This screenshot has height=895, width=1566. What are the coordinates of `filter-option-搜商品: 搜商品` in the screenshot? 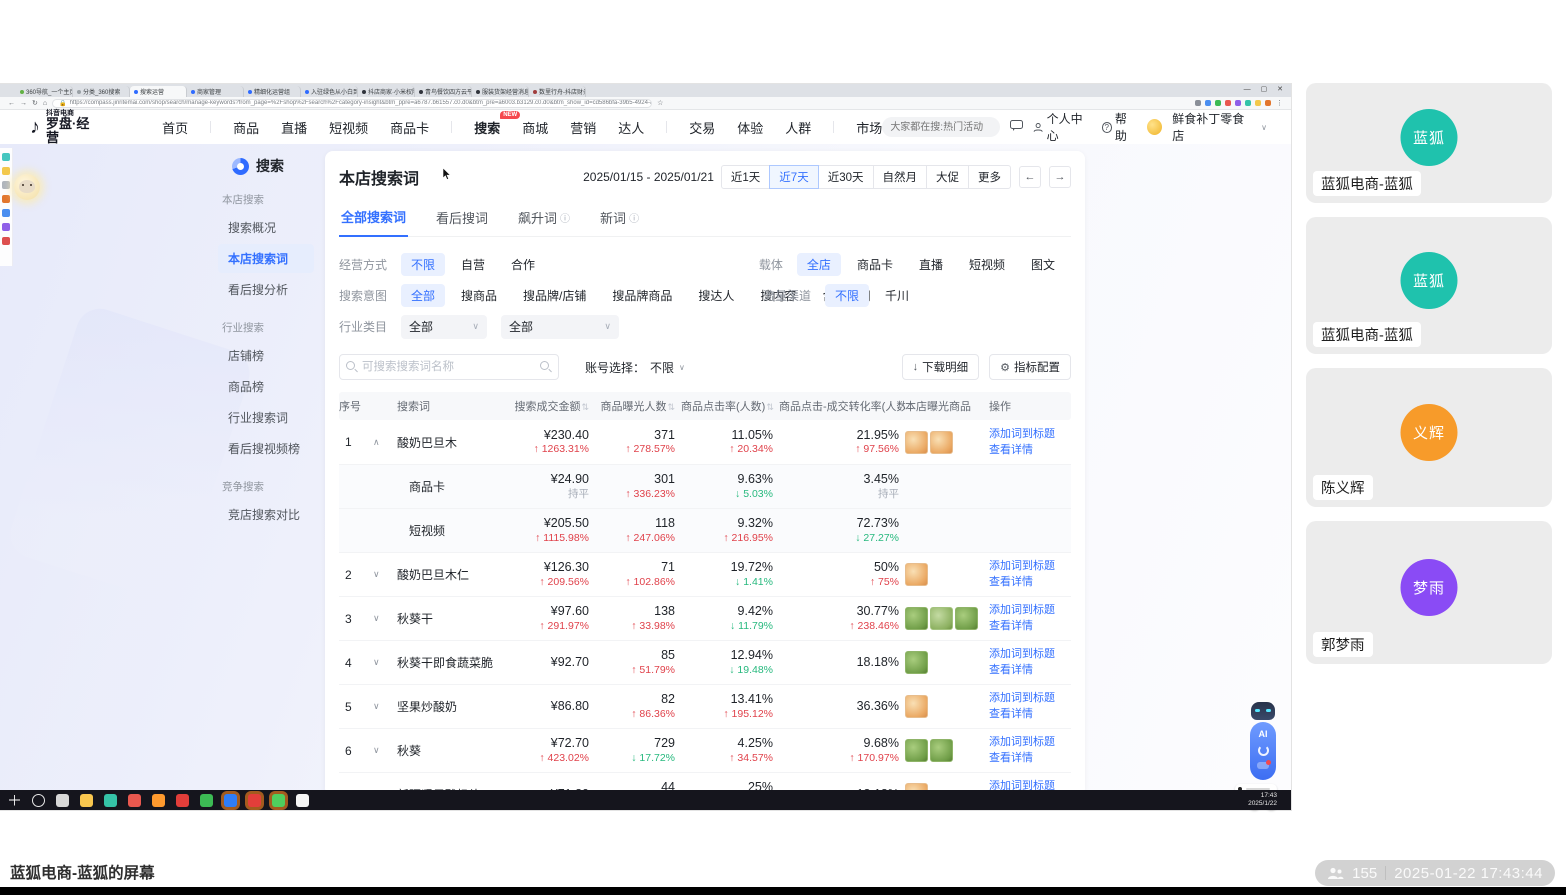 It's located at (479, 295).